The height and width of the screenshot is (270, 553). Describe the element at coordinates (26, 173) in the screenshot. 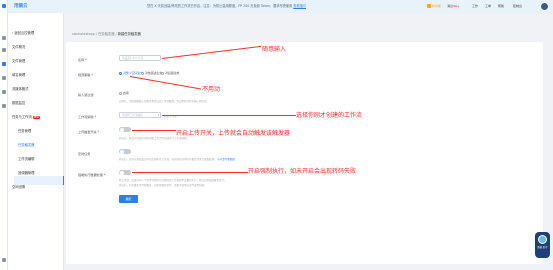

I see `sidebar-item-callback: 回调器管理` at that location.